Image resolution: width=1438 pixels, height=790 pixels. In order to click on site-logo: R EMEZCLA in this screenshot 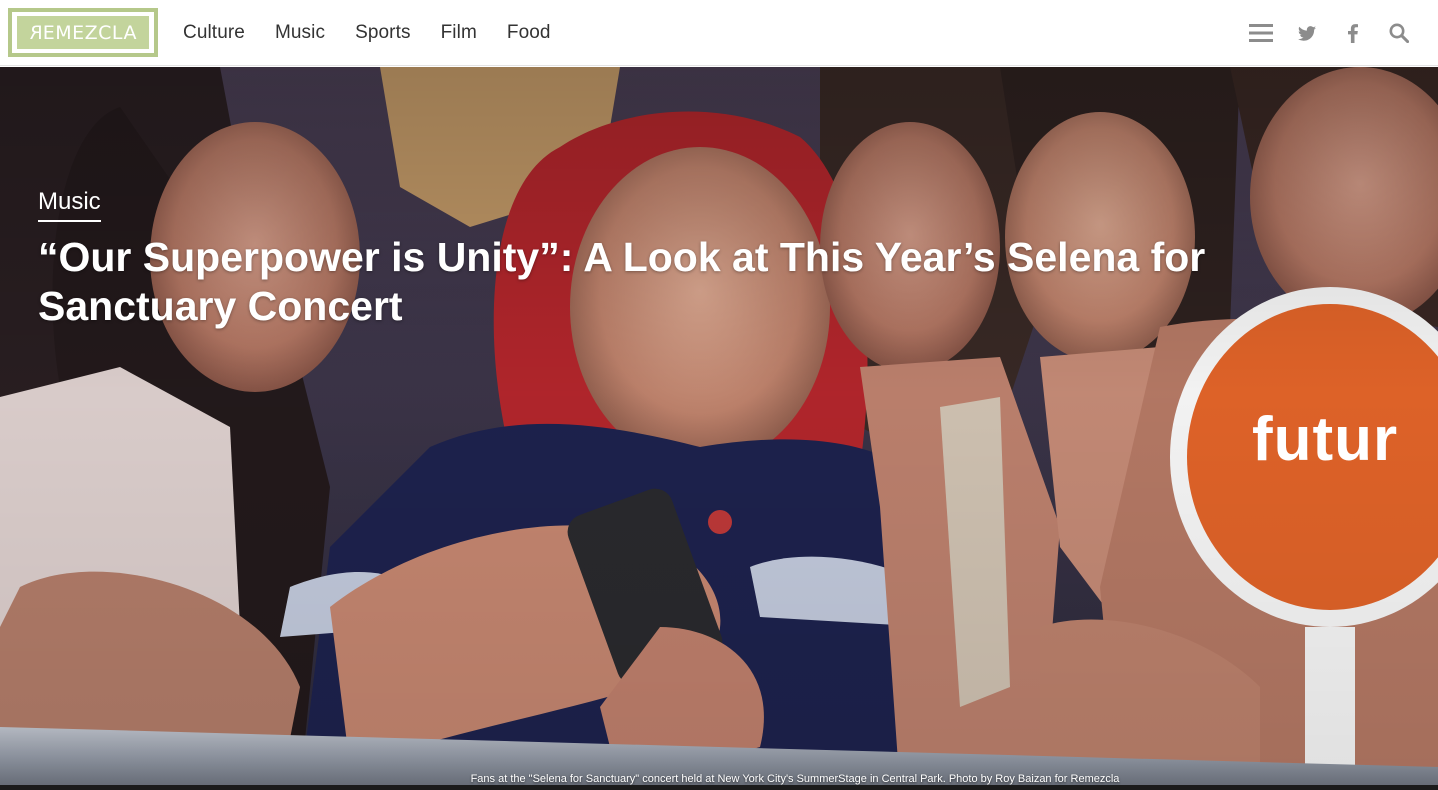, I will do `click(83, 32)`.